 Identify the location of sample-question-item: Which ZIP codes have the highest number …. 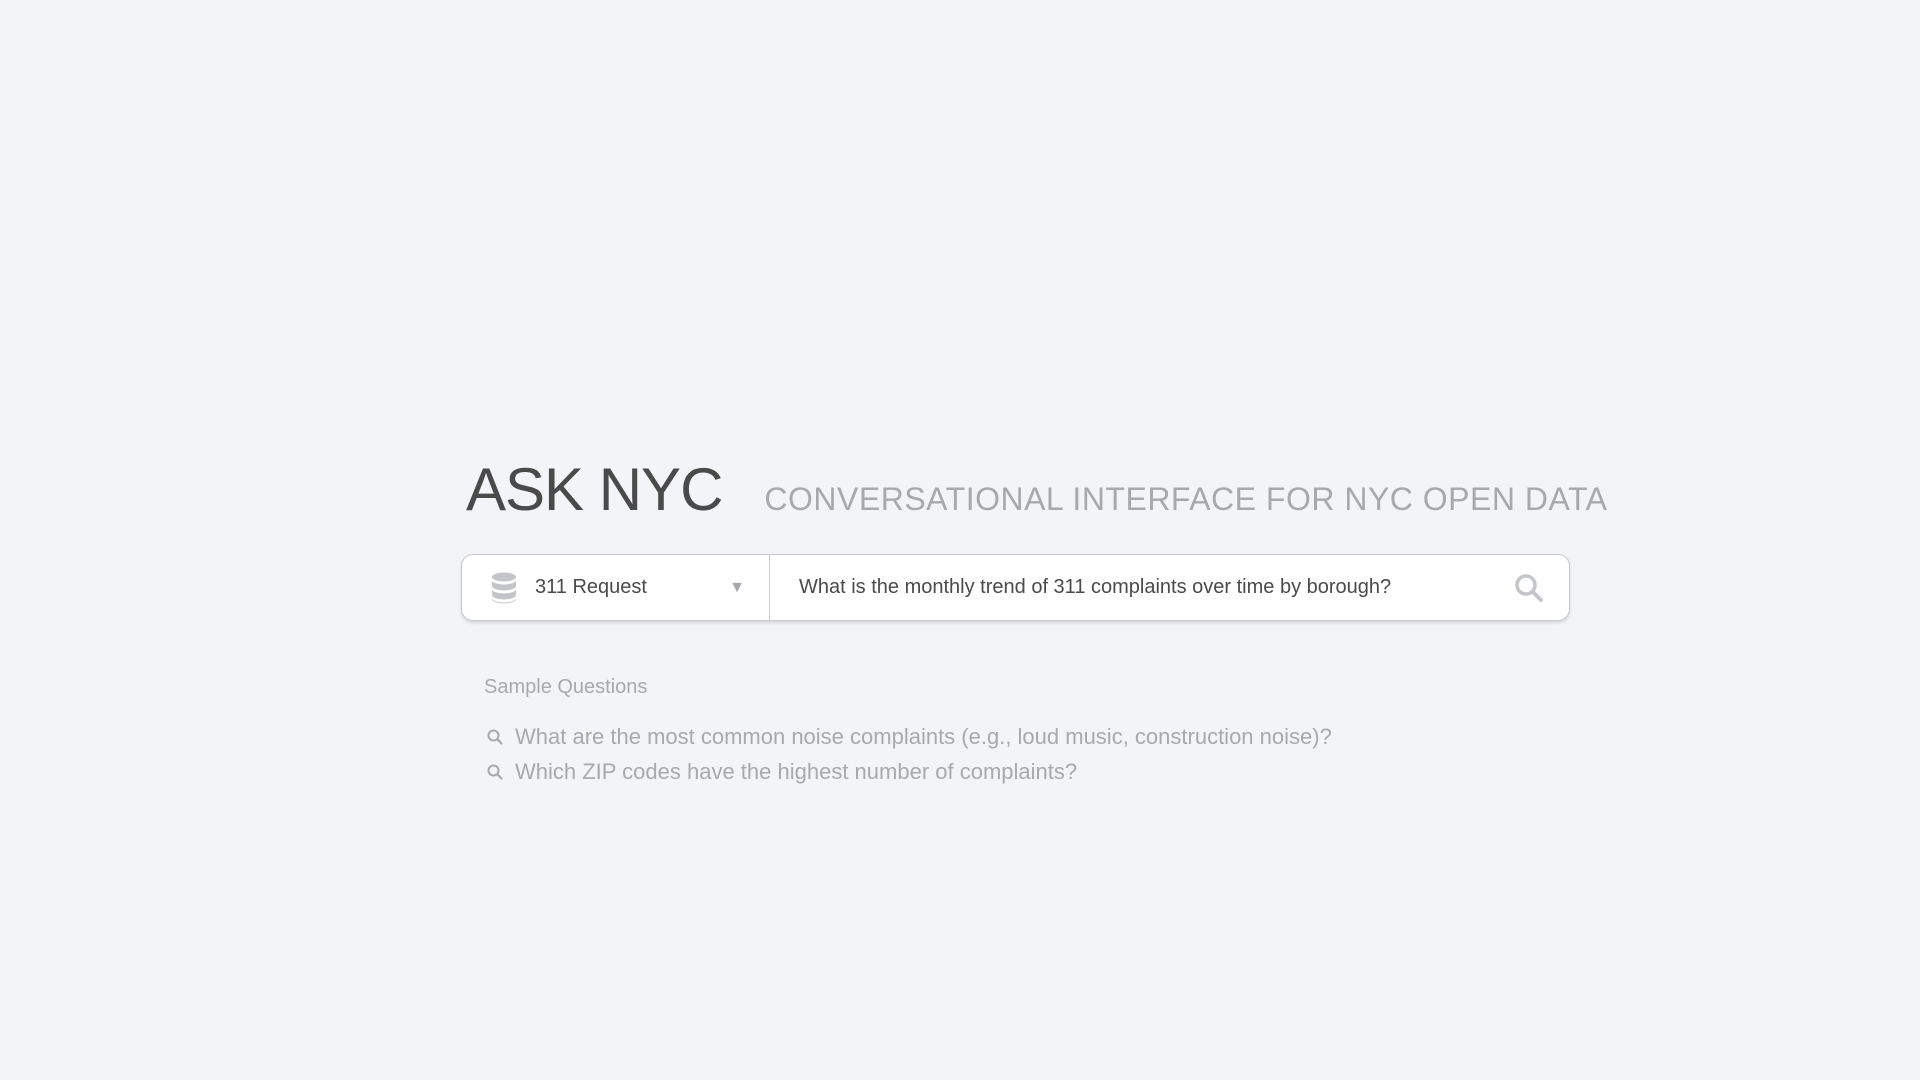
(908, 771).